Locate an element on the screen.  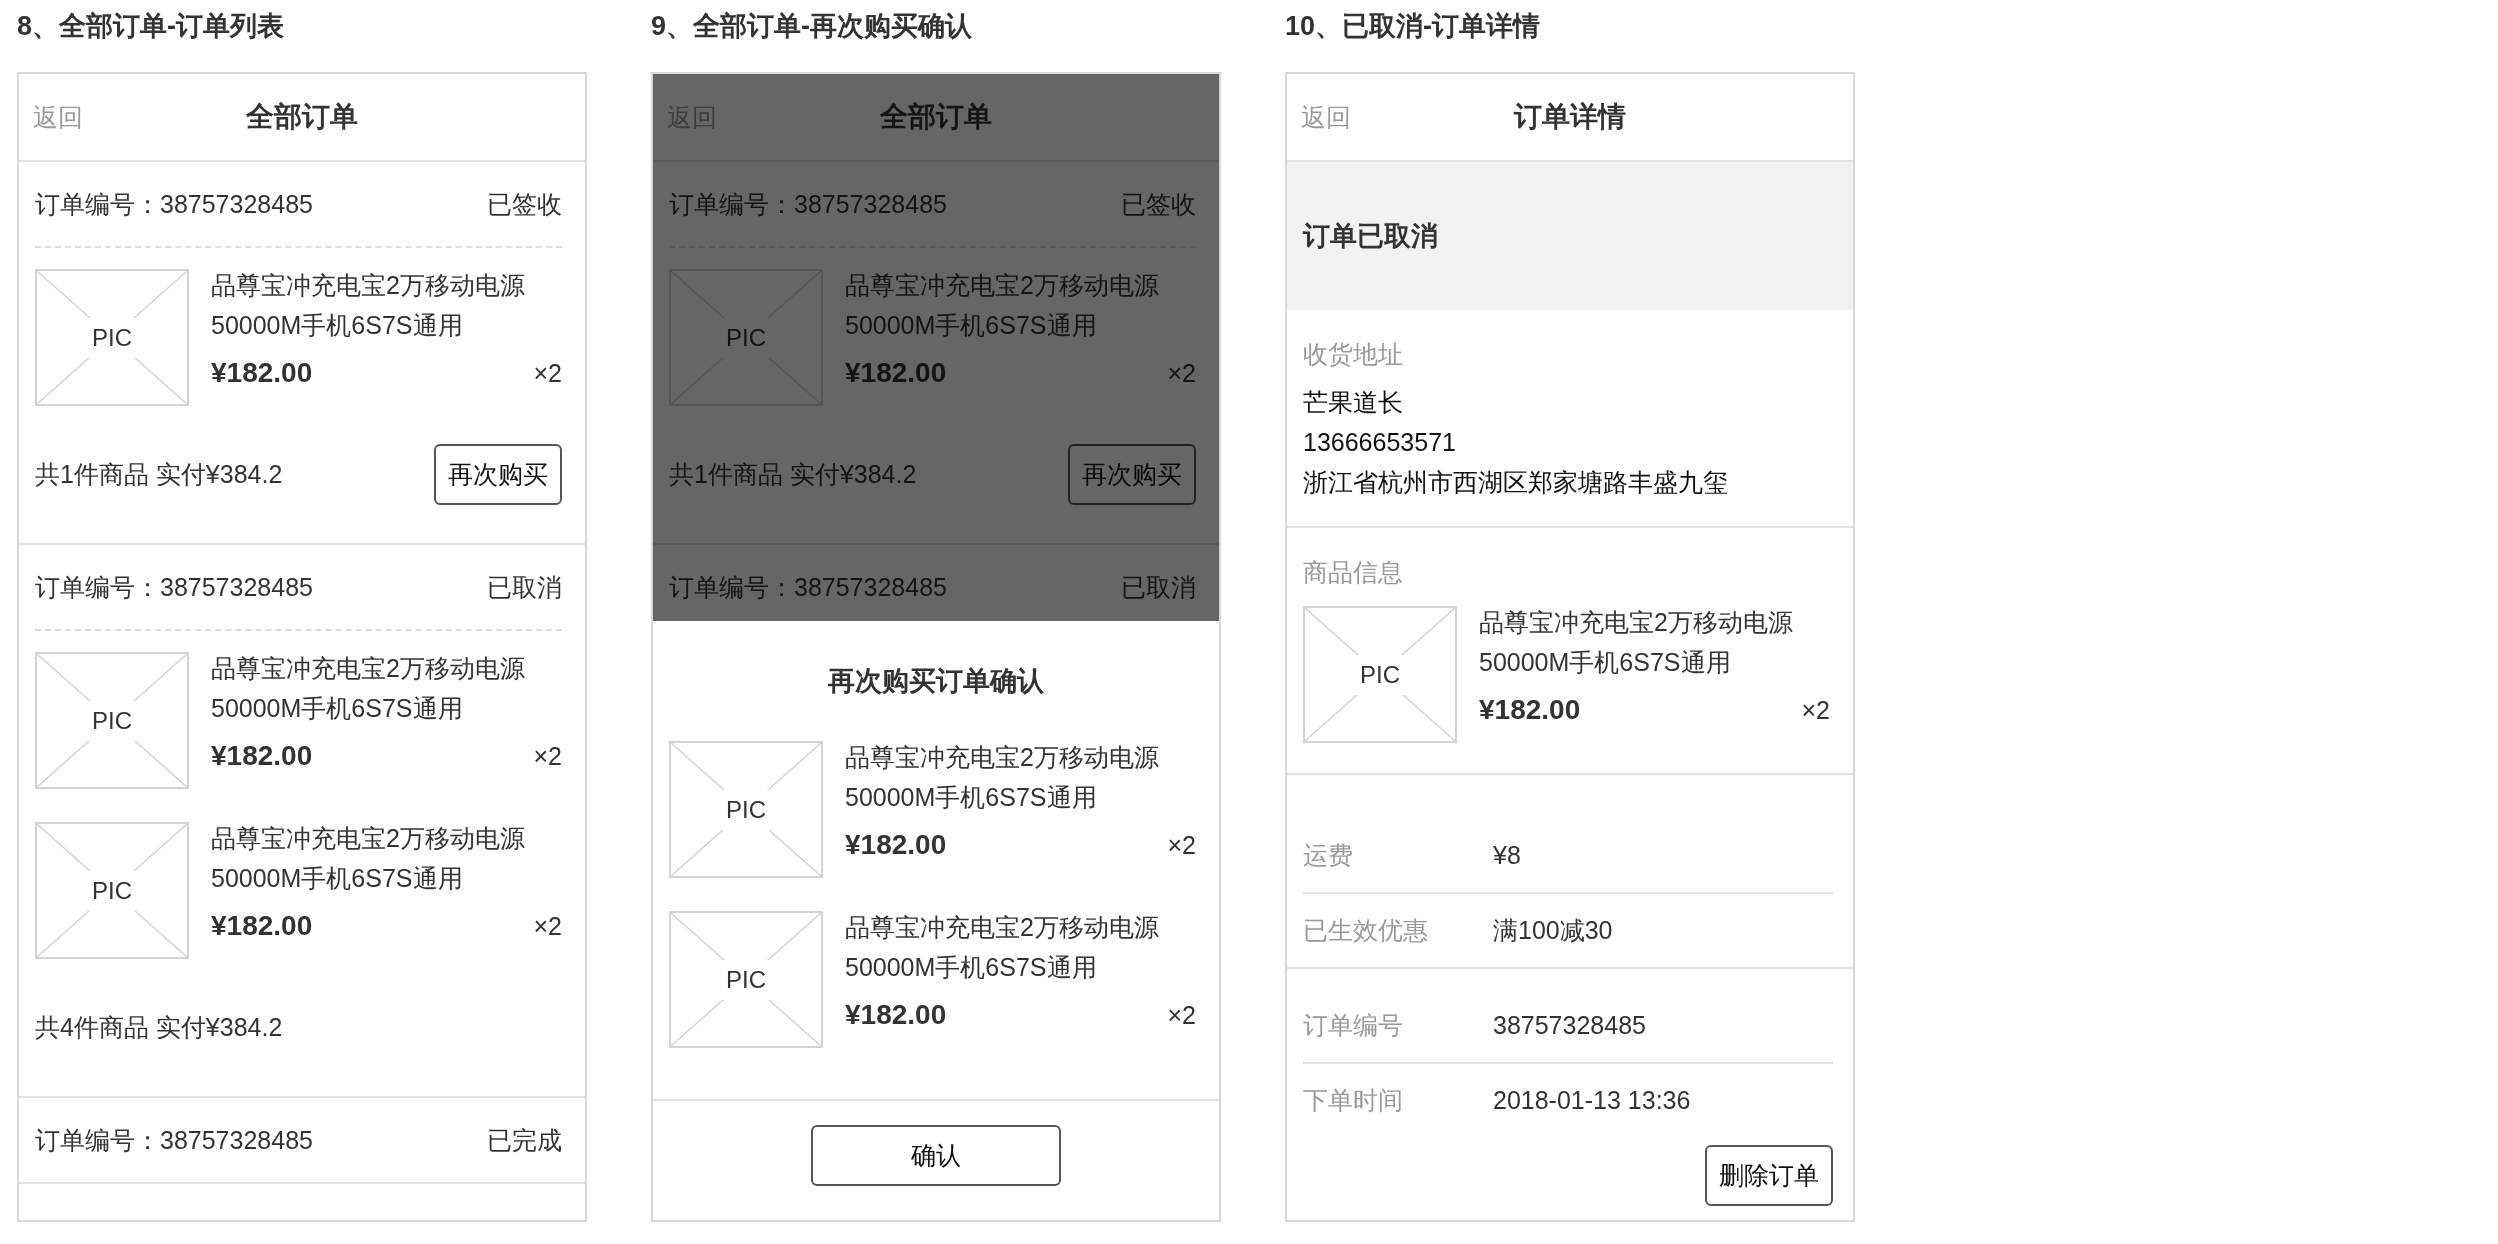
section-label: 商品信息 is located at coordinates (1353, 572).